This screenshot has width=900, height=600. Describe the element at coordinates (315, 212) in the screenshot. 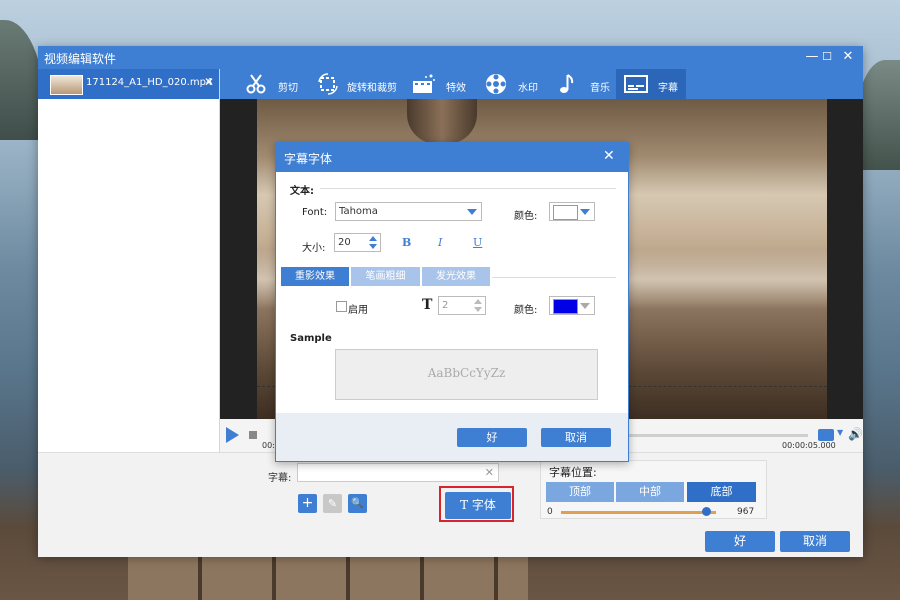

I see `font-label: Font:` at that location.